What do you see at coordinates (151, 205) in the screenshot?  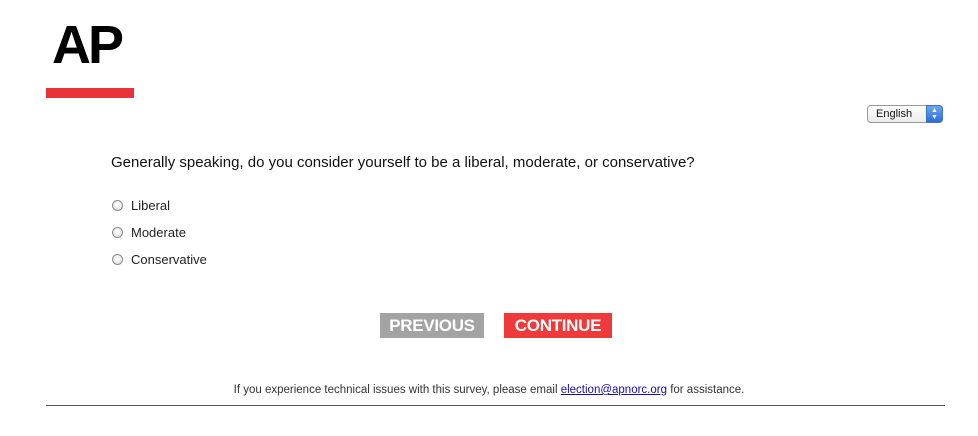 I see `option-label: Liberal` at bounding box center [151, 205].